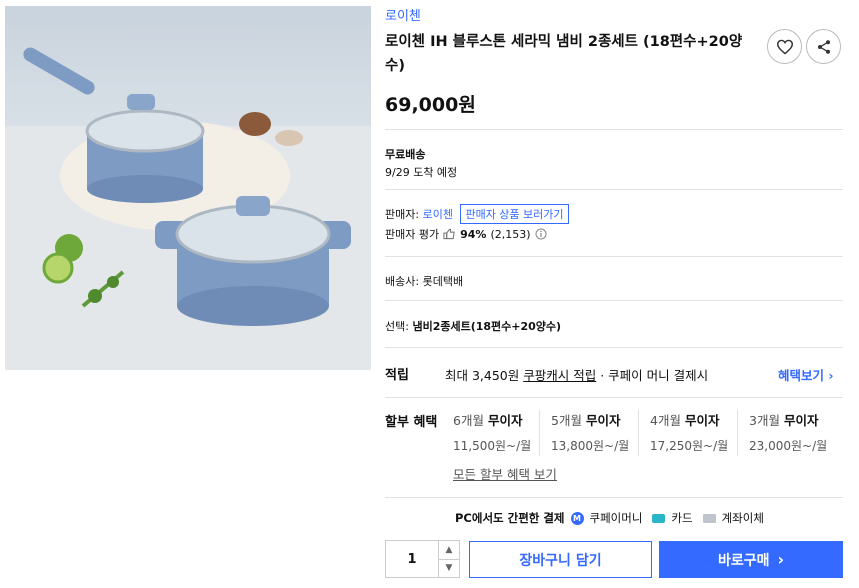 This screenshot has width=859, height=588. What do you see at coordinates (468, 420) in the screenshot?
I see `plan-months: 6개월` at bounding box center [468, 420].